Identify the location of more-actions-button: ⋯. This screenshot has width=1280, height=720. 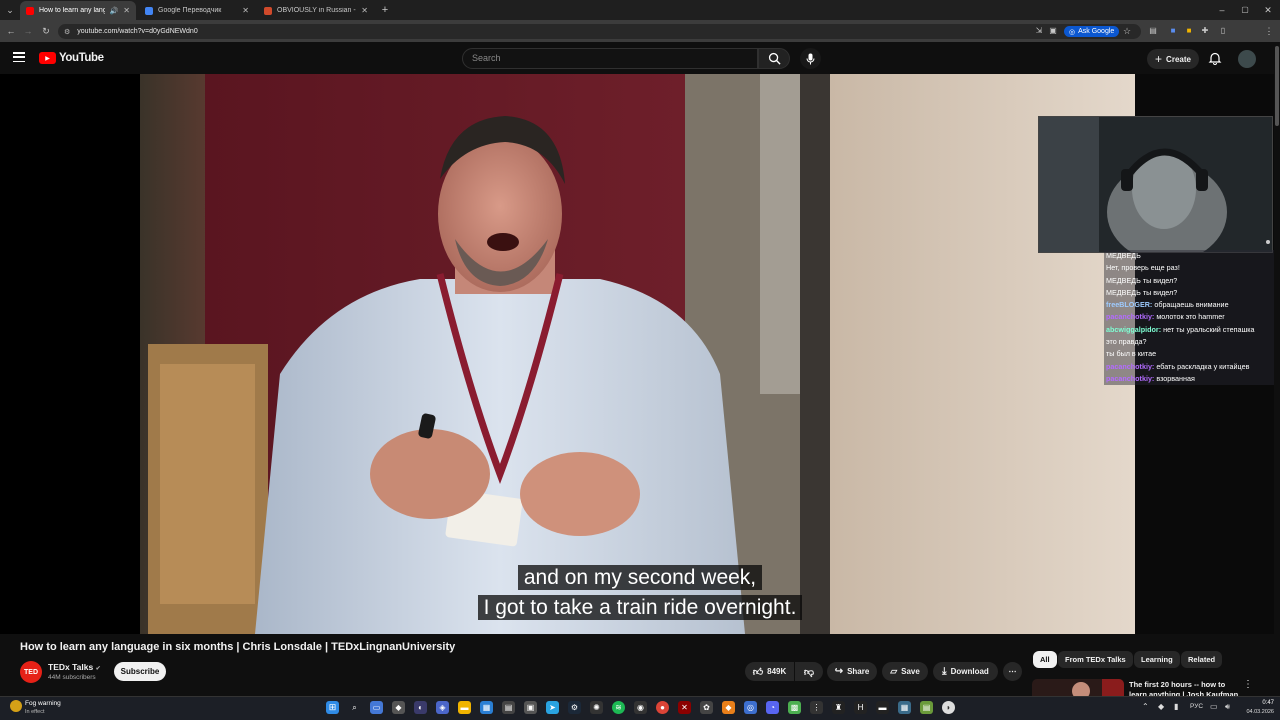
(1012, 671).